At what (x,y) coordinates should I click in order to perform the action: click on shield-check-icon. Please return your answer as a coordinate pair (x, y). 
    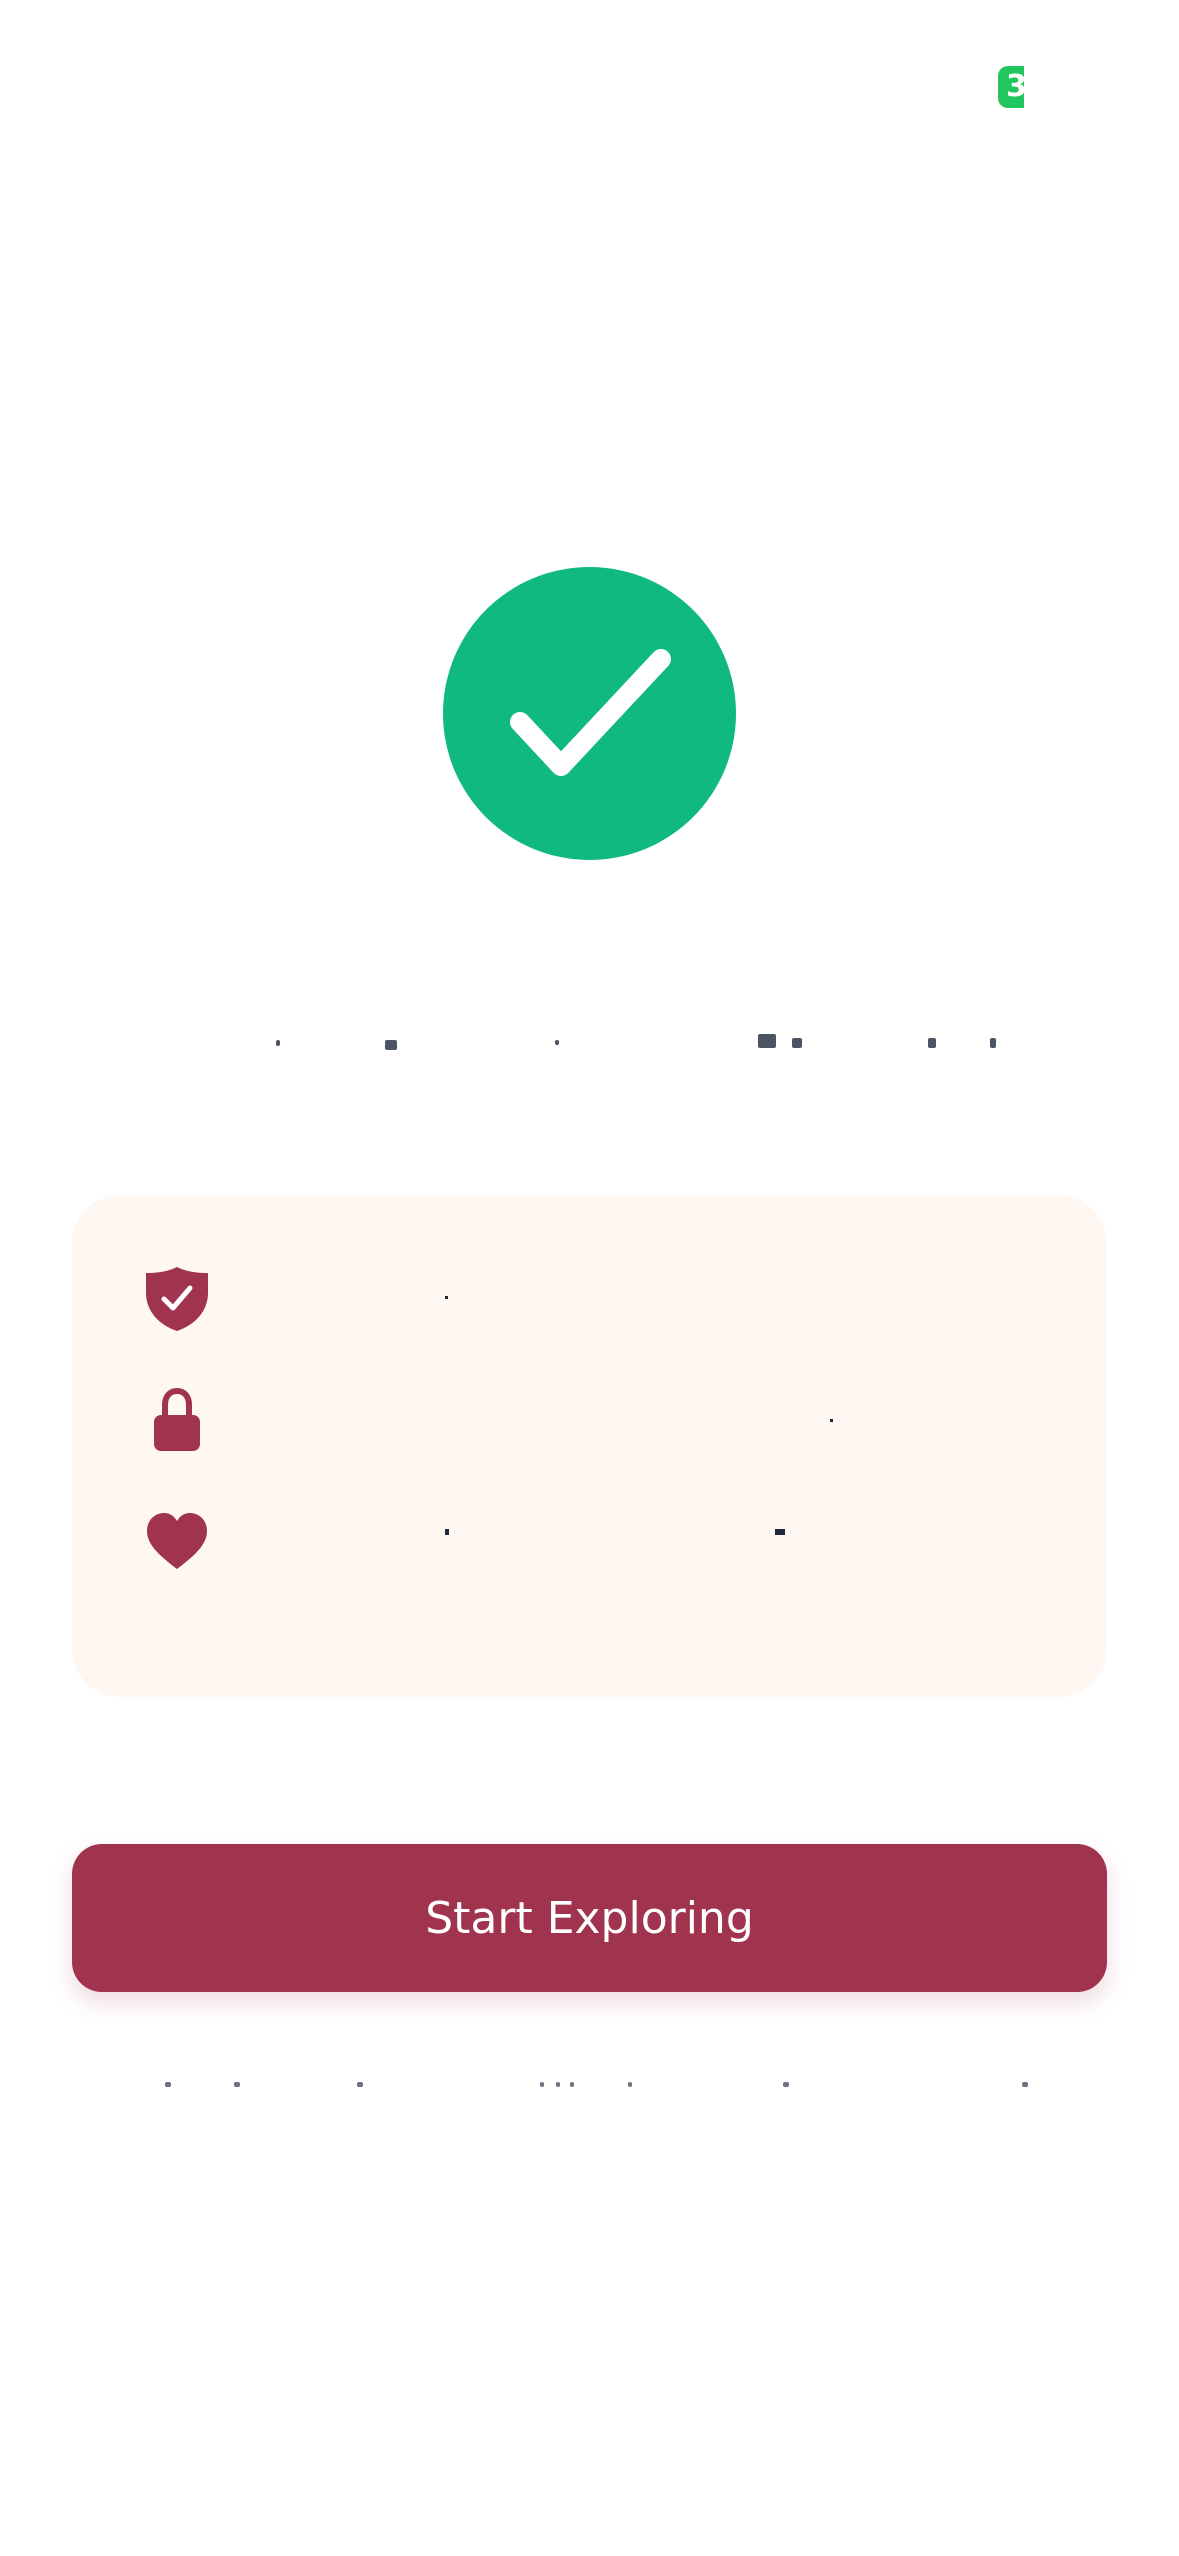
    Looking at the image, I should click on (177, 1299).